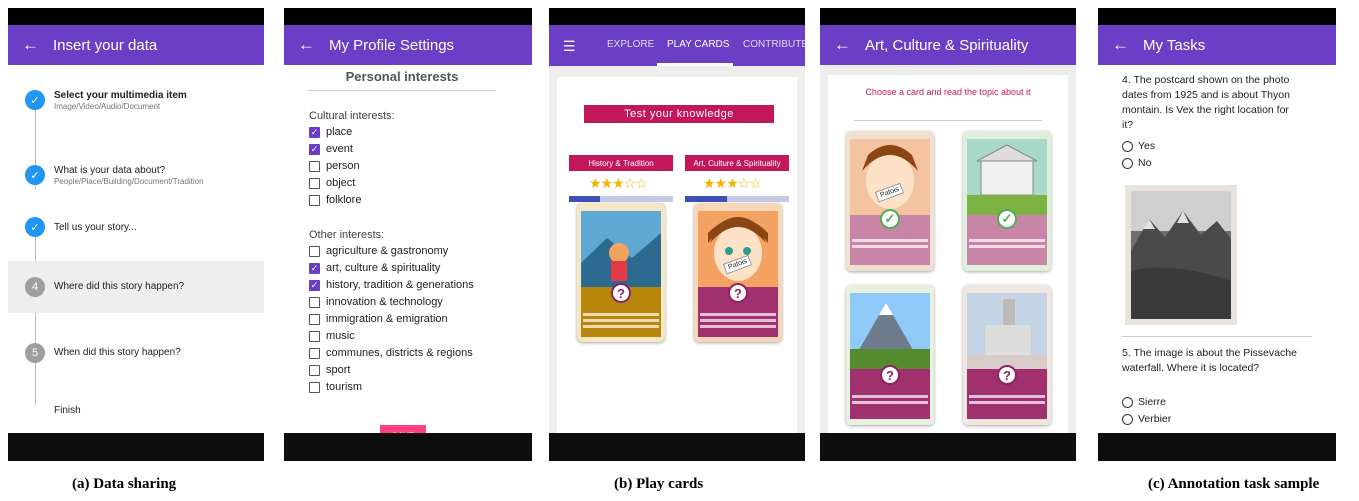  What do you see at coordinates (67, 410) in the screenshot?
I see `finish-label: Finish` at bounding box center [67, 410].